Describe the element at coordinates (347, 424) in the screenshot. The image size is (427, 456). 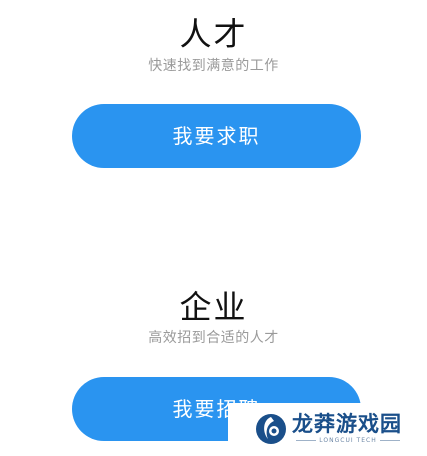
I see `watermark-brand-text: 龙莽游戏园` at that location.